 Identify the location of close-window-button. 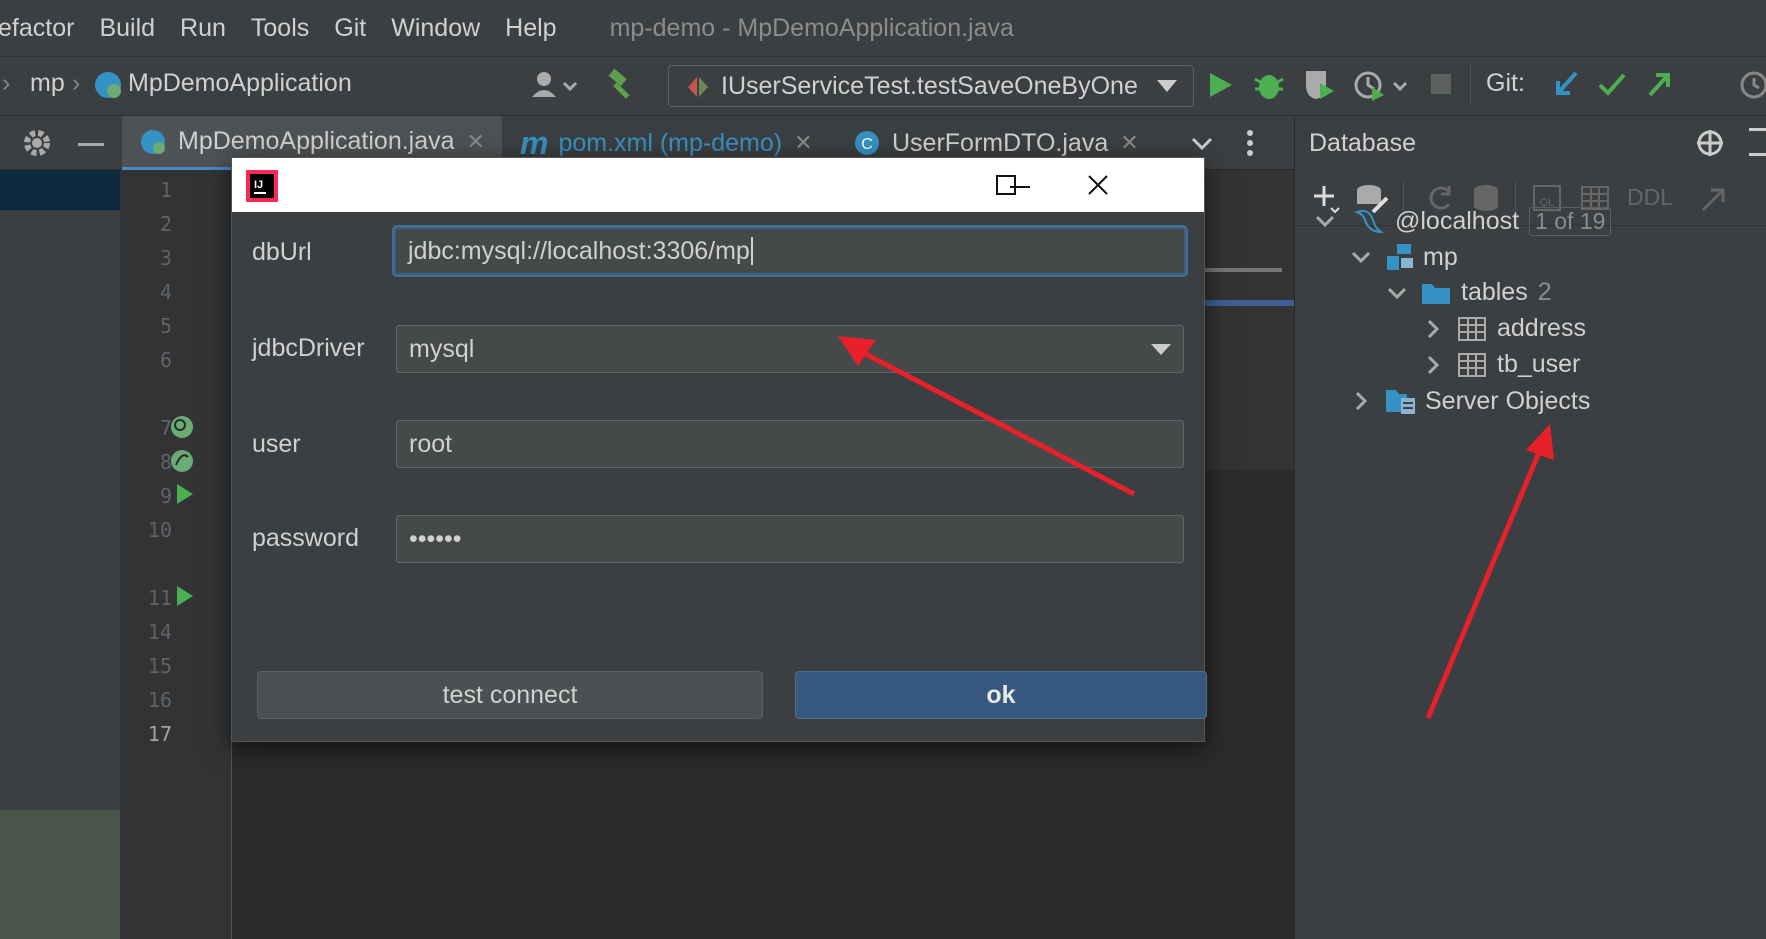
(1098, 185).